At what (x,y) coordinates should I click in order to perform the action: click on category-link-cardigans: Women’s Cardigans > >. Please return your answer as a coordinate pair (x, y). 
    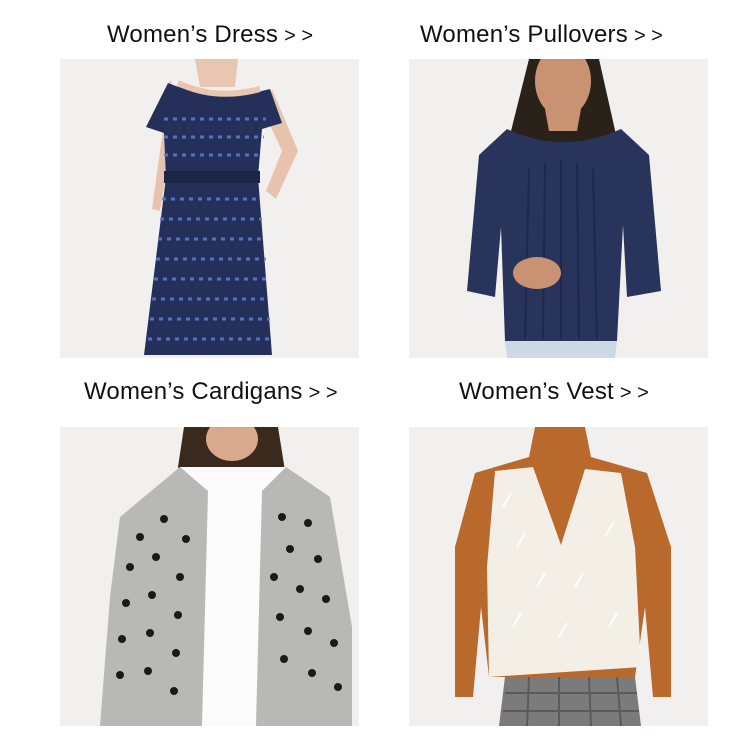
    Looking at the image, I should click on (211, 392).